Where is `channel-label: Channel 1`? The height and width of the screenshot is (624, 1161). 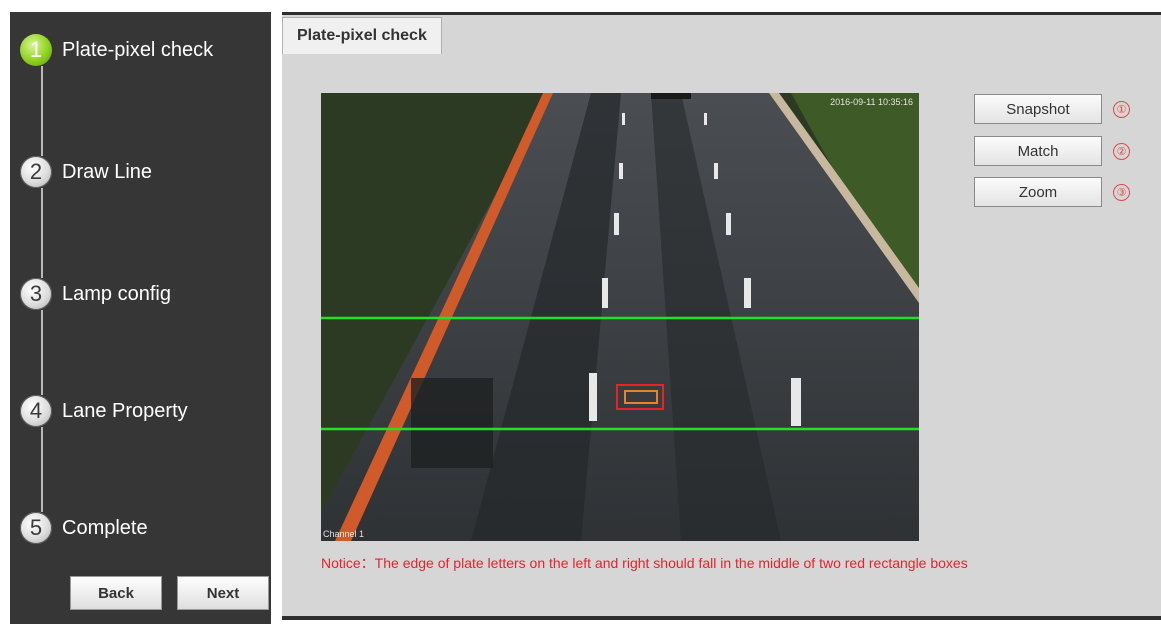
channel-label: Channel 1 is located at coordinates (344, 534).